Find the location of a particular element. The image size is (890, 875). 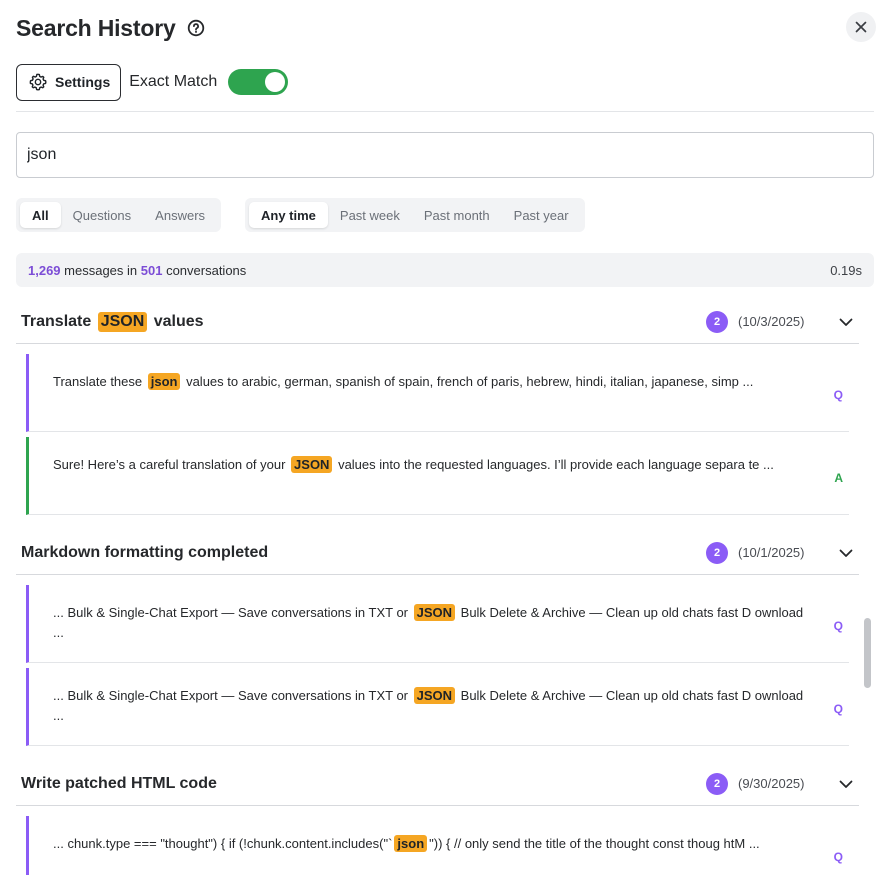

settings-button: Settings is located at coordinates (69, 82).